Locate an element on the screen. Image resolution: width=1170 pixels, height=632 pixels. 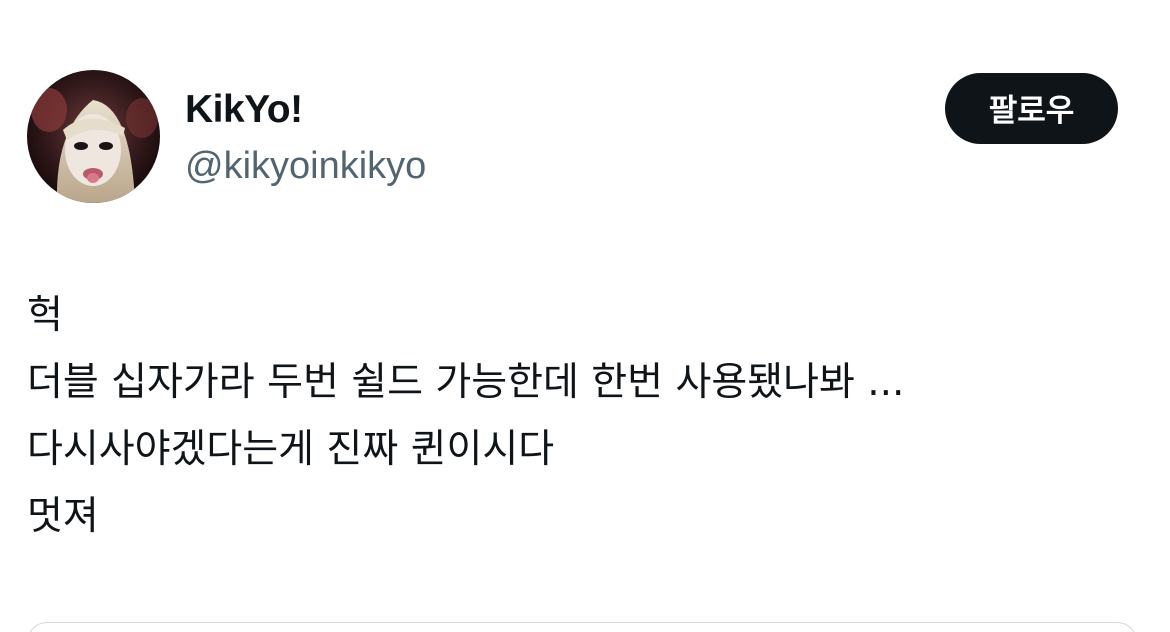
media-card is located at coordinates (582, 627).